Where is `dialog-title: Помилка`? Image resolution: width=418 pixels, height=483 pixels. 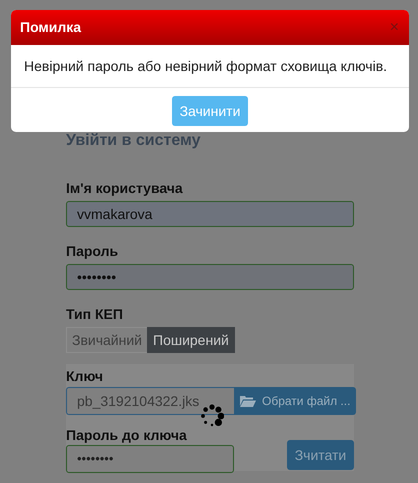 dialog-title: Помилка is located at coordinates (51, 27).